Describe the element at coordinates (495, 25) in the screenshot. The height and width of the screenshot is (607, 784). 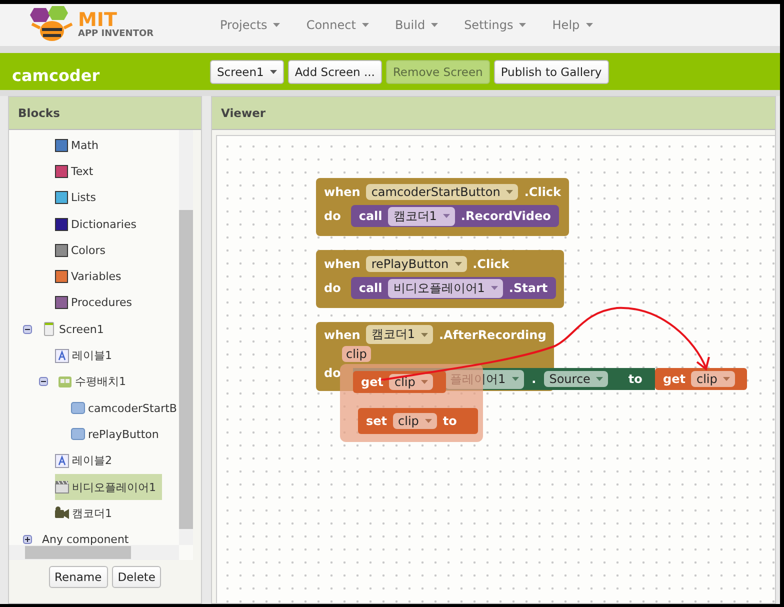
I see `menu-button: Settings` at that location.